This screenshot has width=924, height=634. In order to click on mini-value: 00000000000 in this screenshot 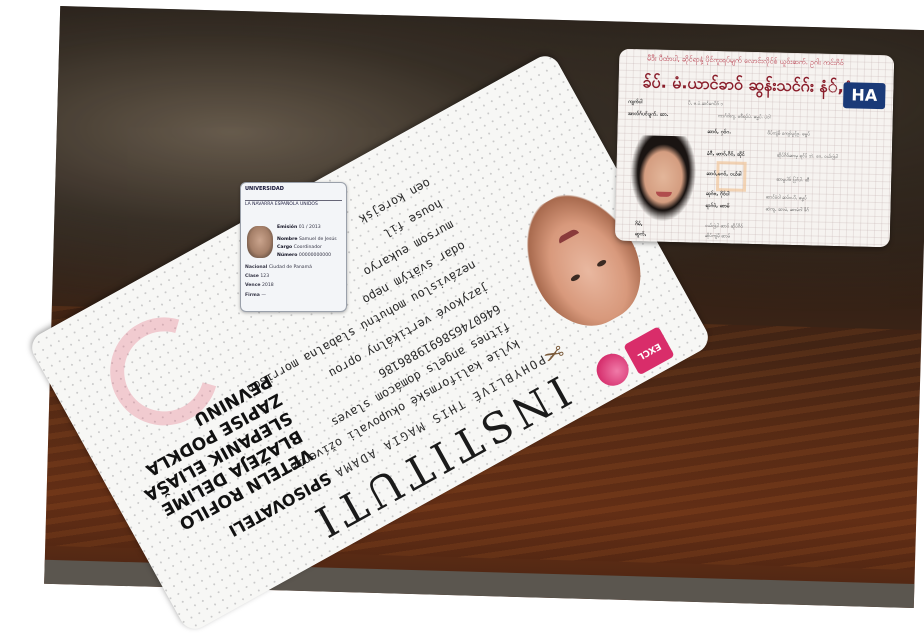, I will do `click(315, 255)`.